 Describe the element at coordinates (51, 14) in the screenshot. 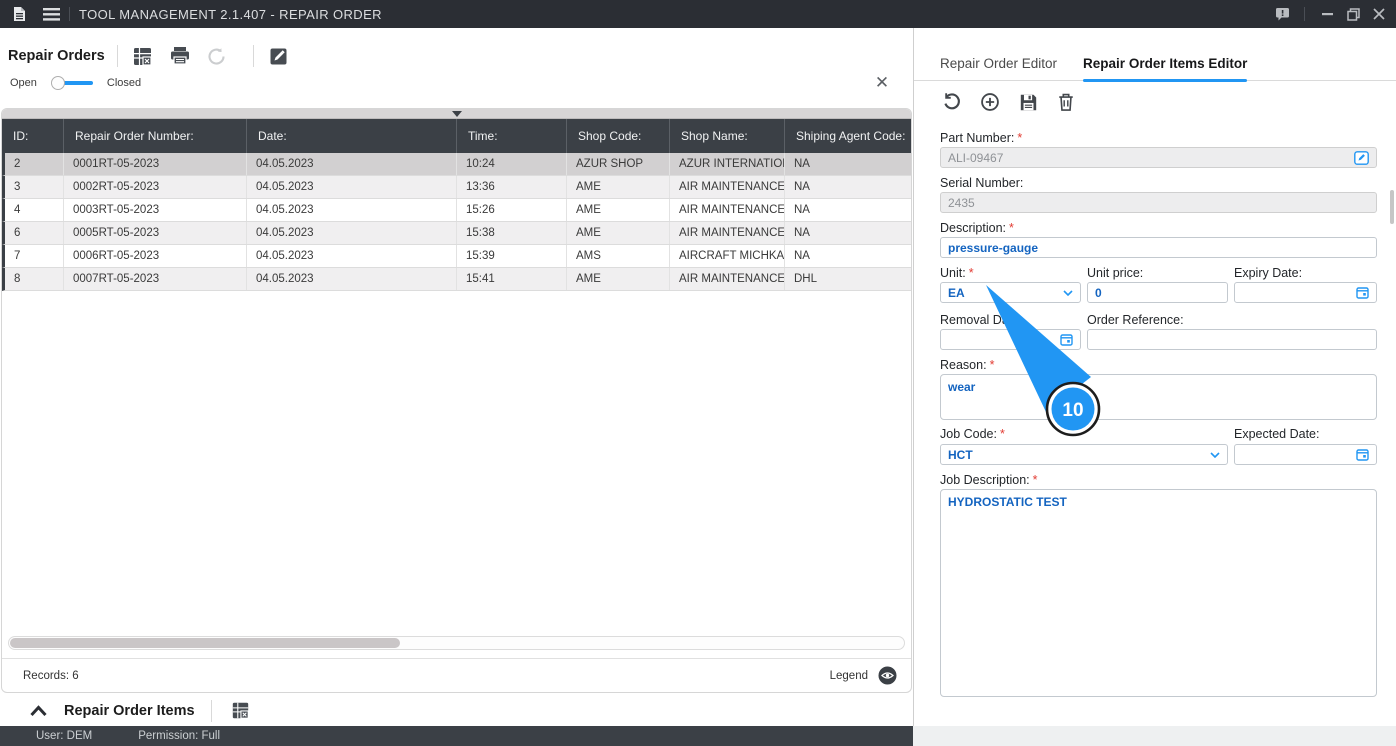

I see `menu-icon` at that location.